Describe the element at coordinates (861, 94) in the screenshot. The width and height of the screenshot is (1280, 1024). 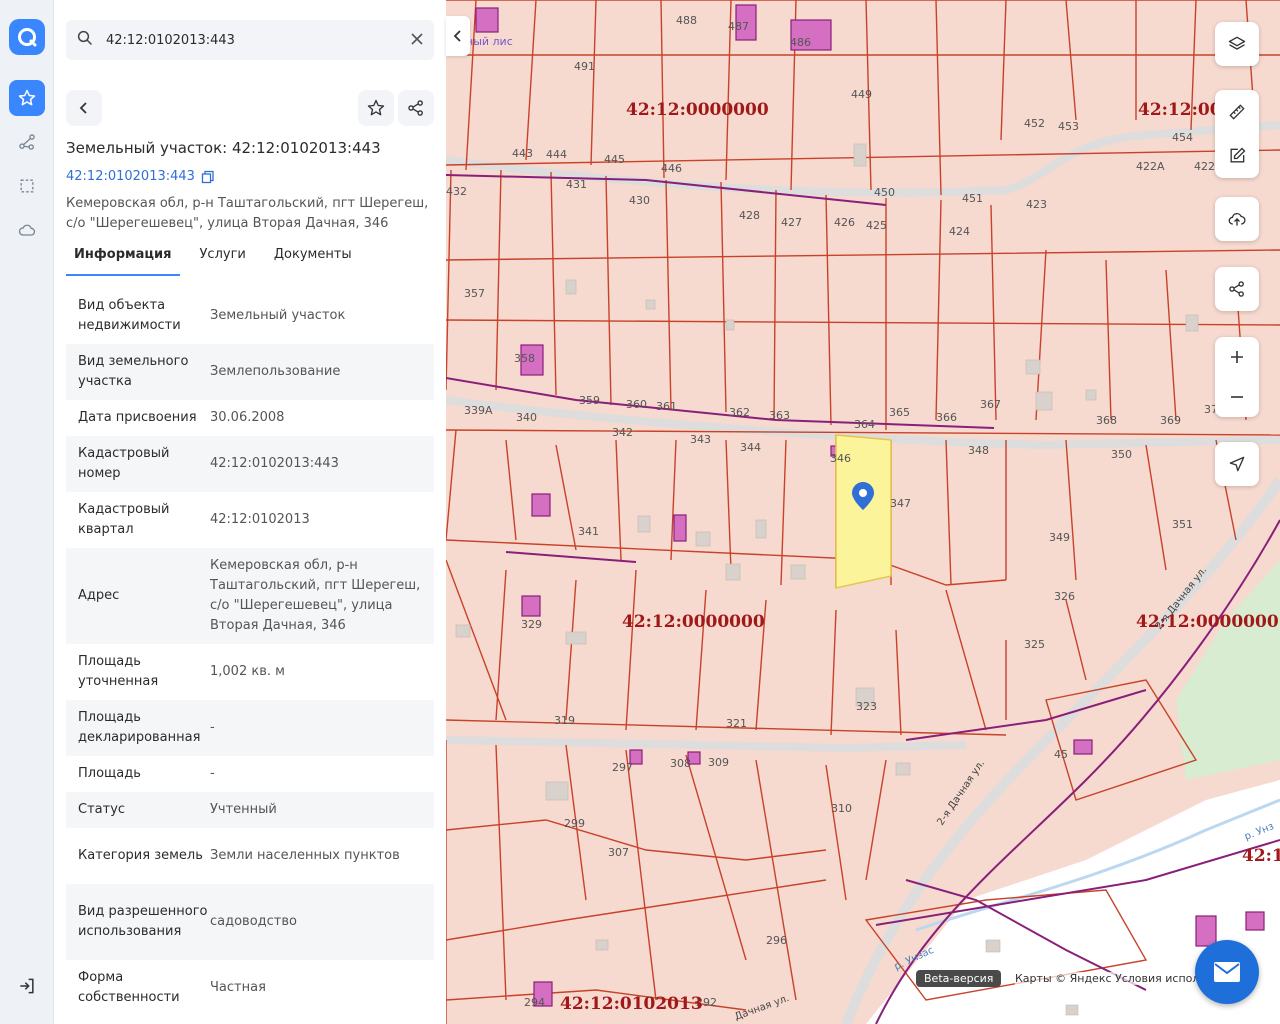
I see `svg-text: 449` at that location.